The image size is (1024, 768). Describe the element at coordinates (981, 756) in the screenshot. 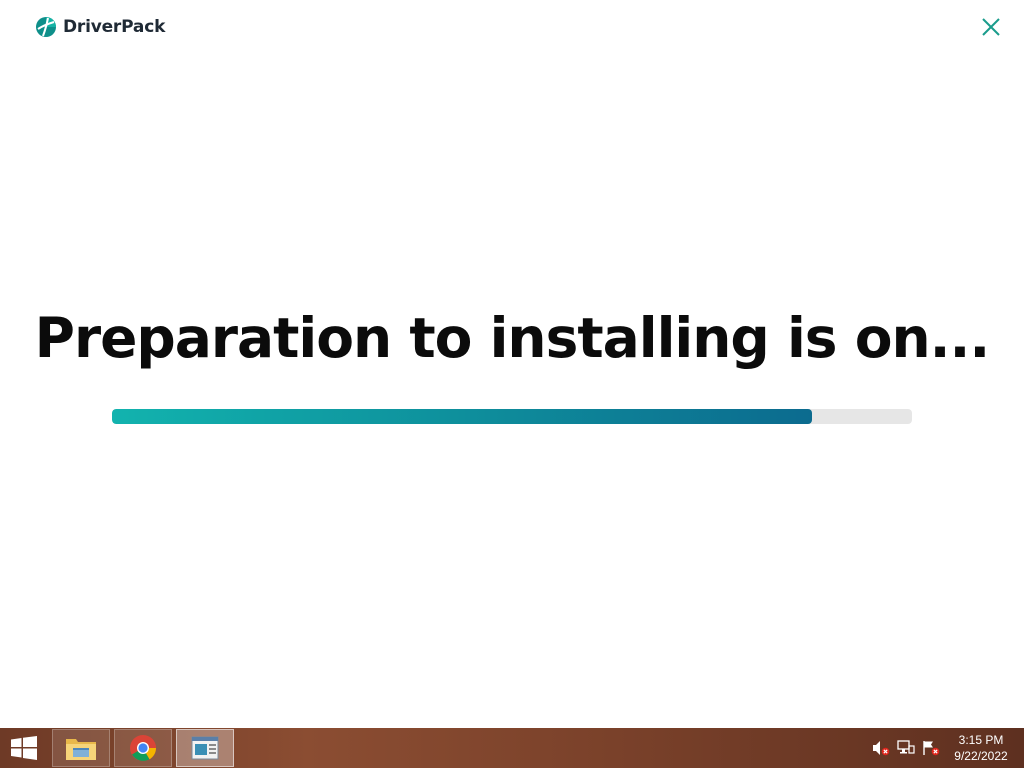

I see `clock-date: 9/22/2022` at that location.